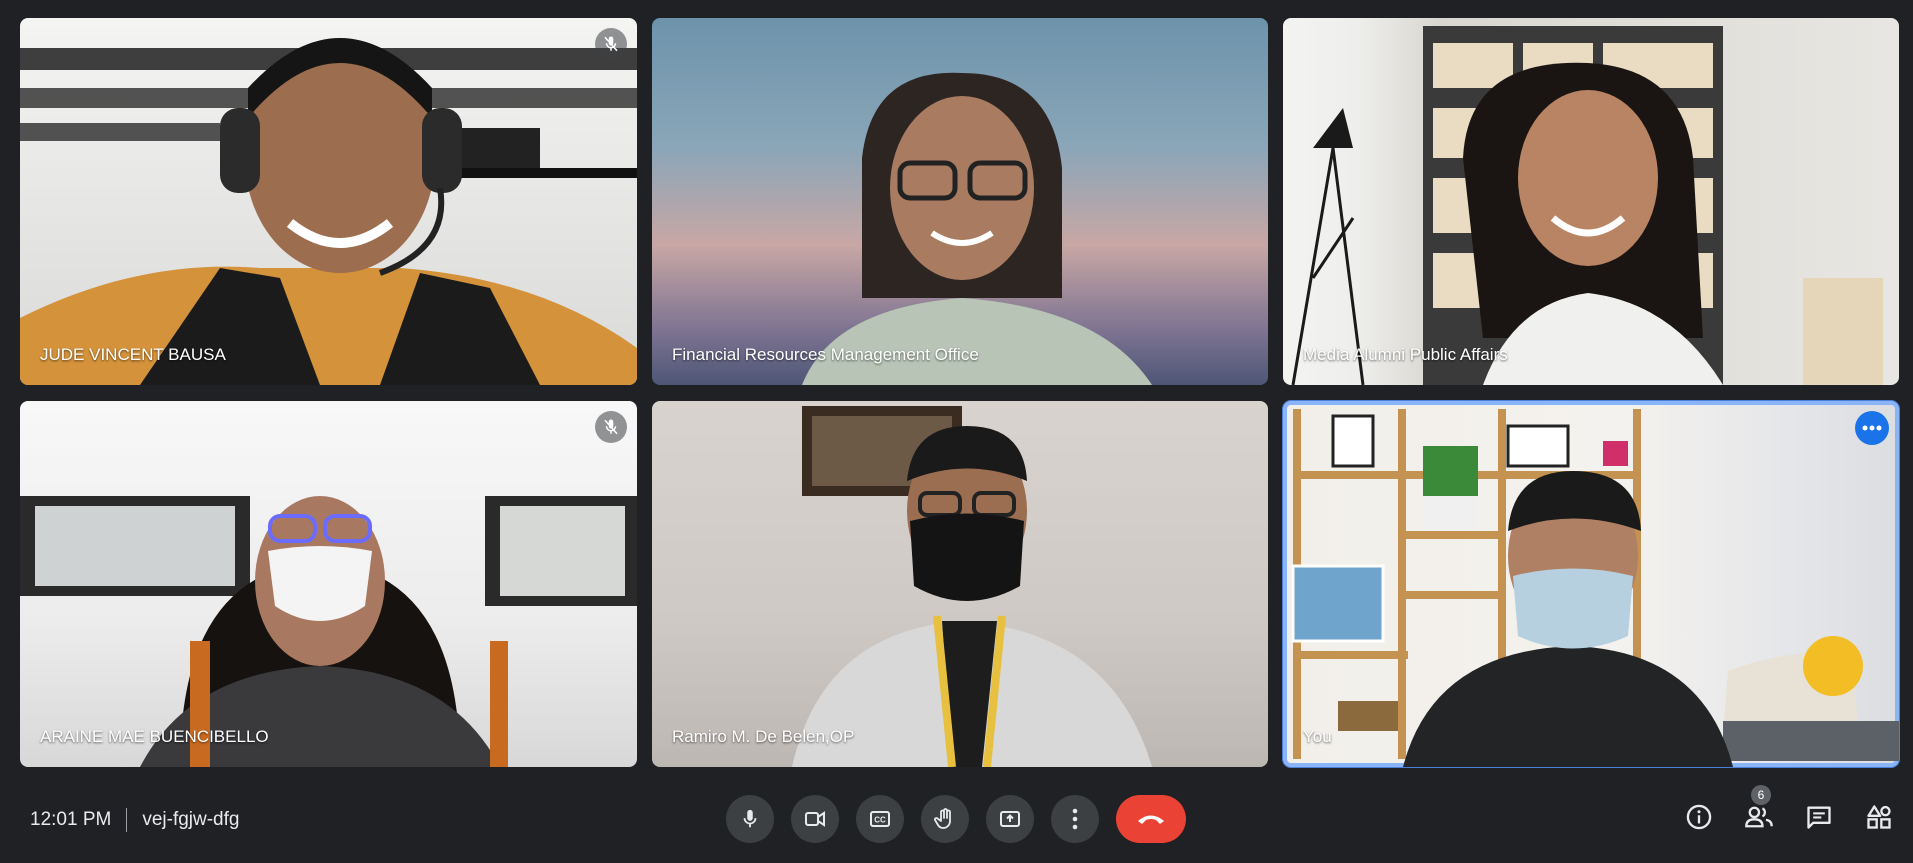 The width and height of the screenshot is (1913, 863). I want to click on raise-hand-button, so click(945, 819).